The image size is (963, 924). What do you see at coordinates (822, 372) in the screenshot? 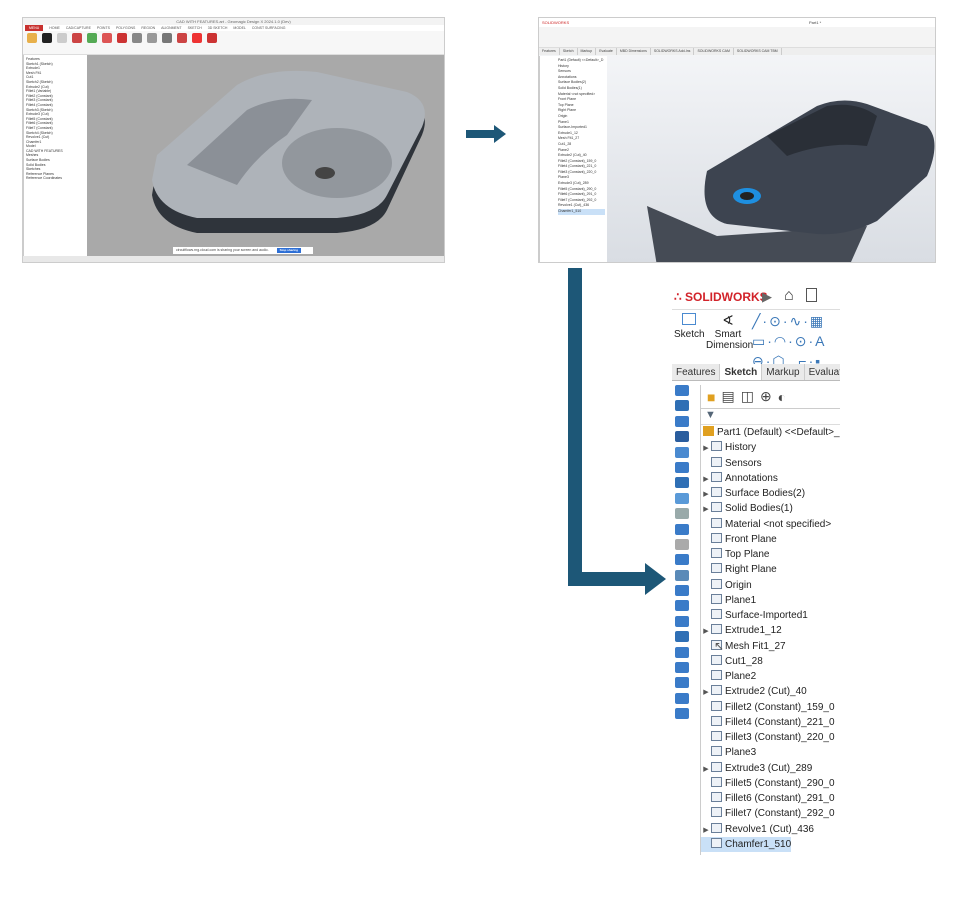
I see `tab-evaluate: Evaluate` at bounding box center [822, 372].